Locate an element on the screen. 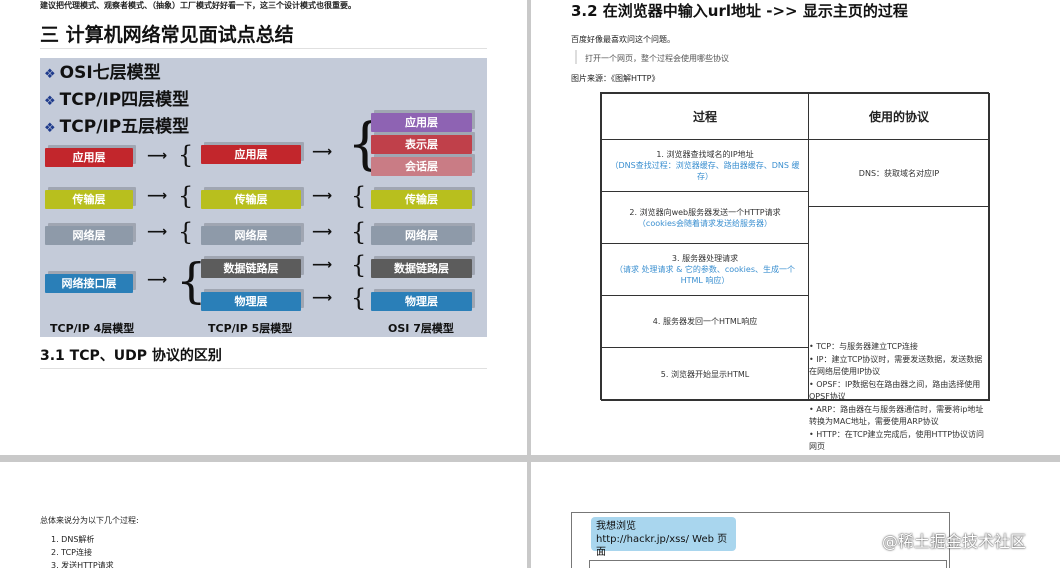  figure-frame-inner is located at coordinates (768, 564).